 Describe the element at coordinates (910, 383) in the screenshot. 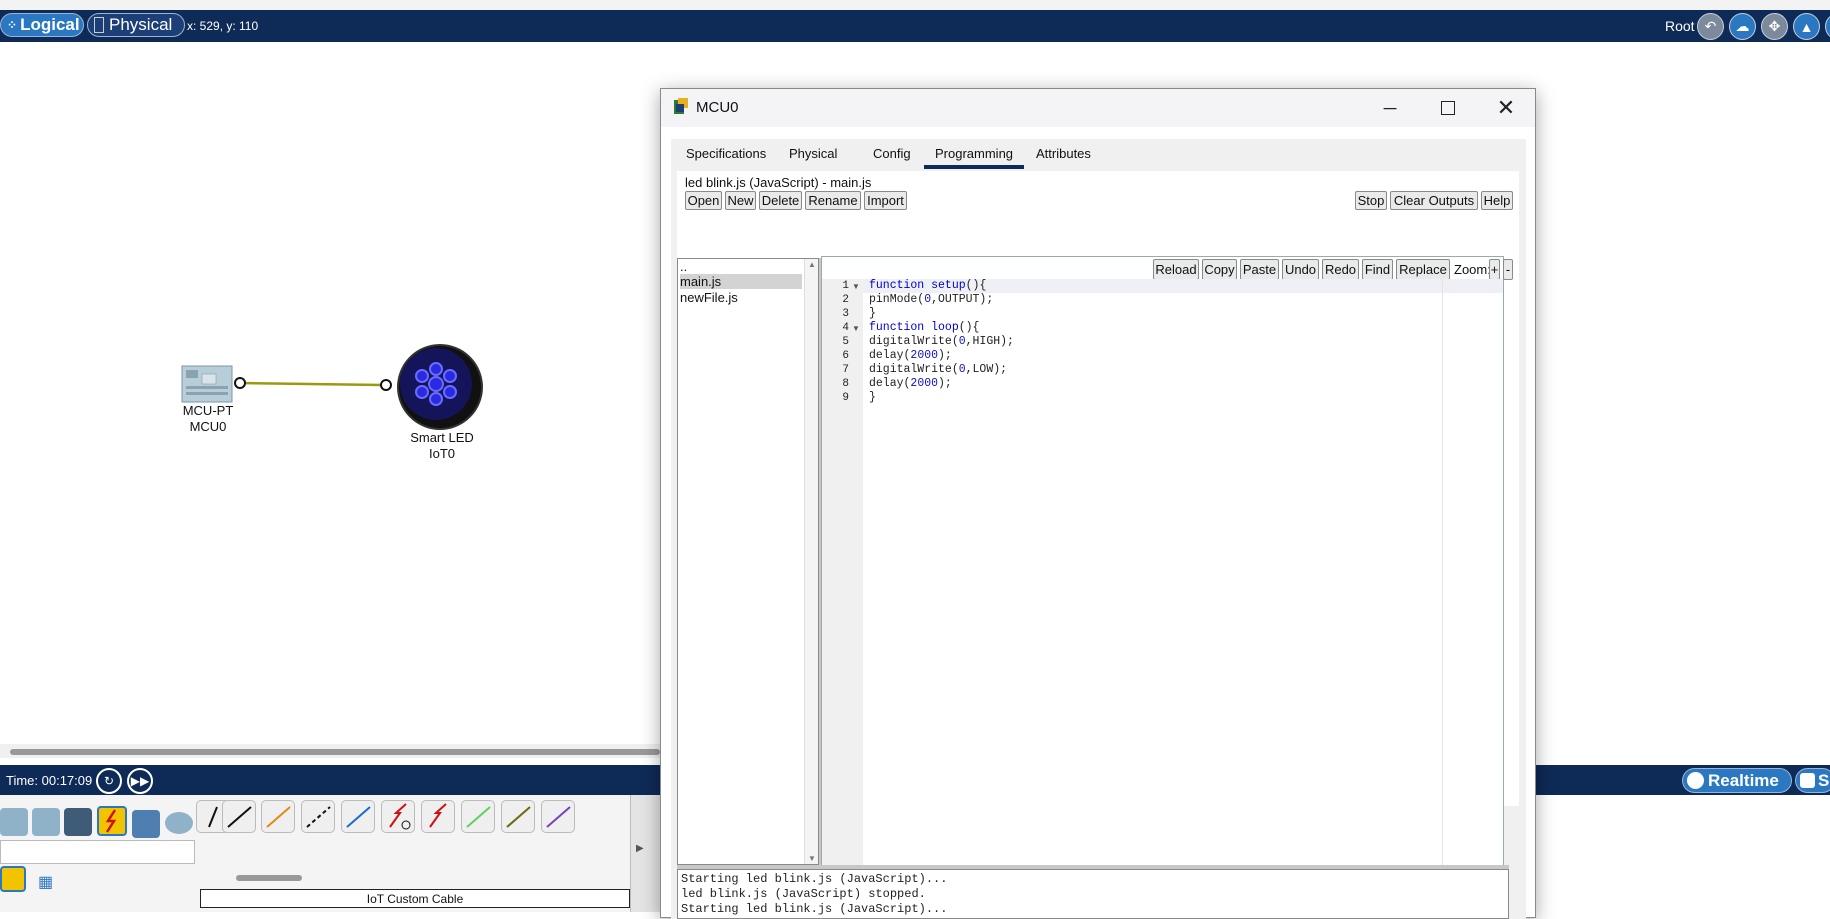

I see `code-line-8: delay(2000);` at that location.